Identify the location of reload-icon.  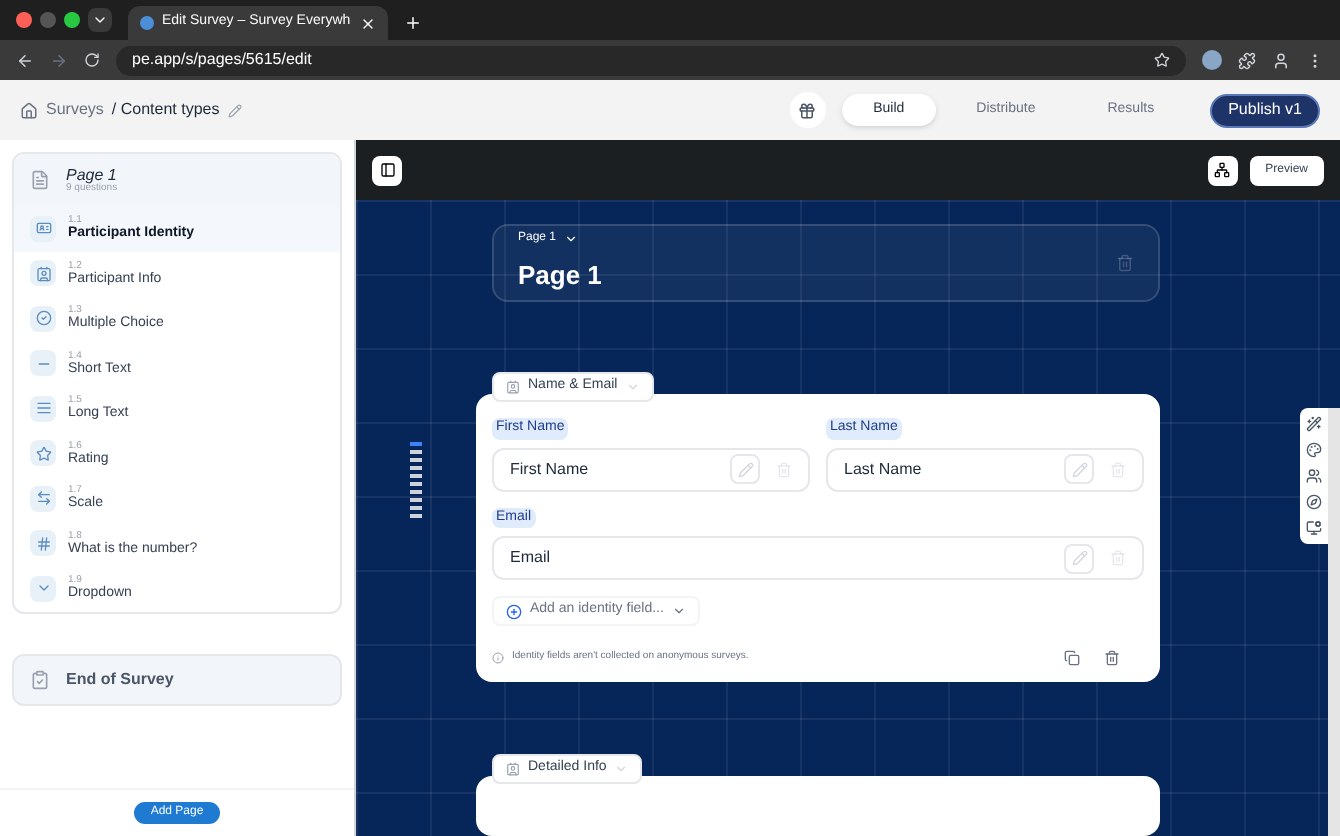
(92, 60).